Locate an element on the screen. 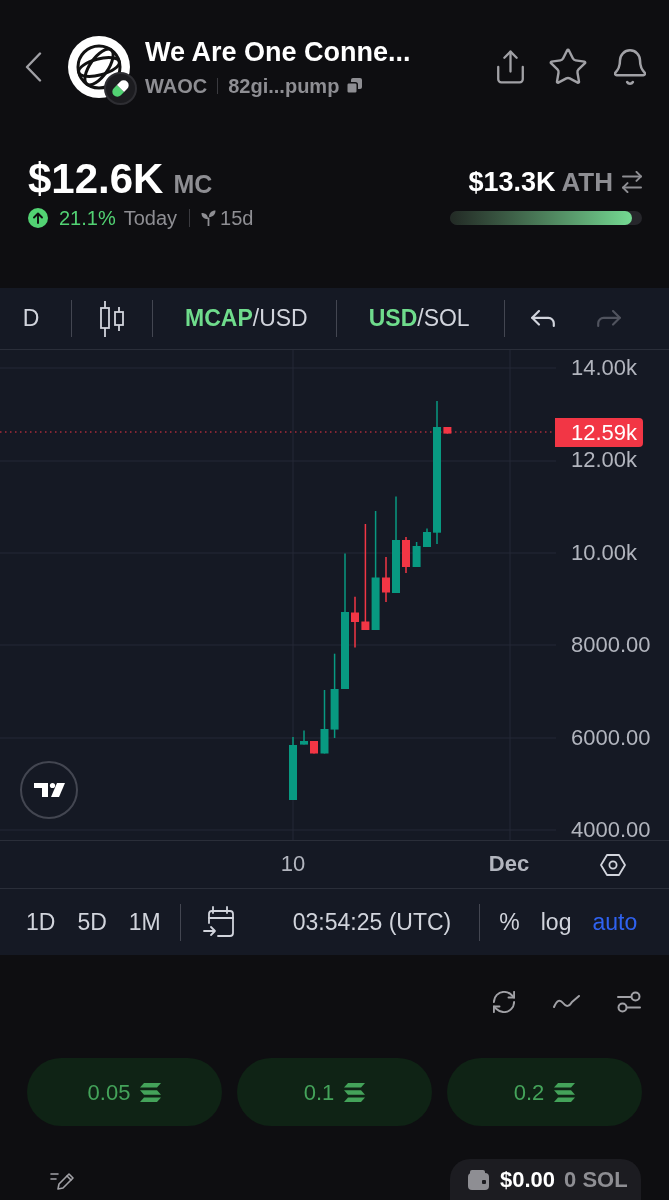  price-axis-label: 12.00k is located at coordinates (605, 460).